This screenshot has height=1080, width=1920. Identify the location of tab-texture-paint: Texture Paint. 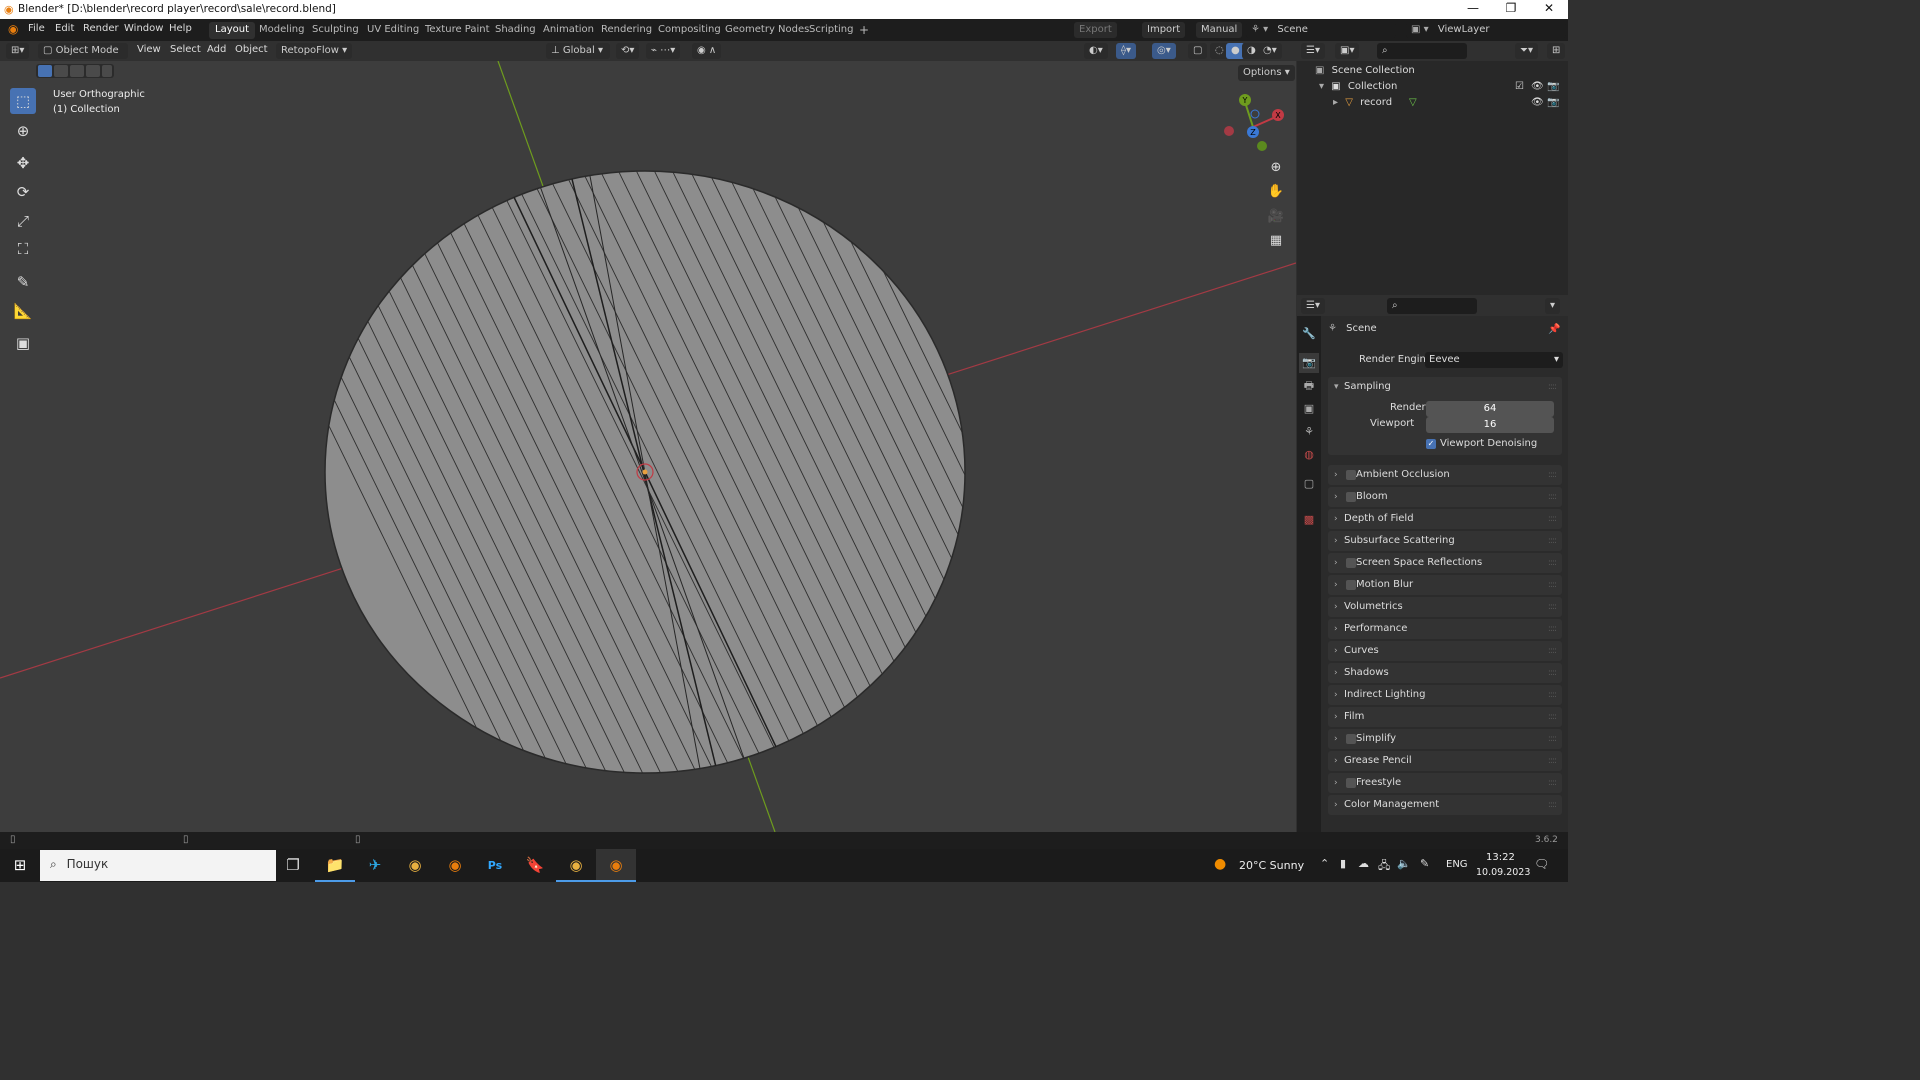
(457, 30).